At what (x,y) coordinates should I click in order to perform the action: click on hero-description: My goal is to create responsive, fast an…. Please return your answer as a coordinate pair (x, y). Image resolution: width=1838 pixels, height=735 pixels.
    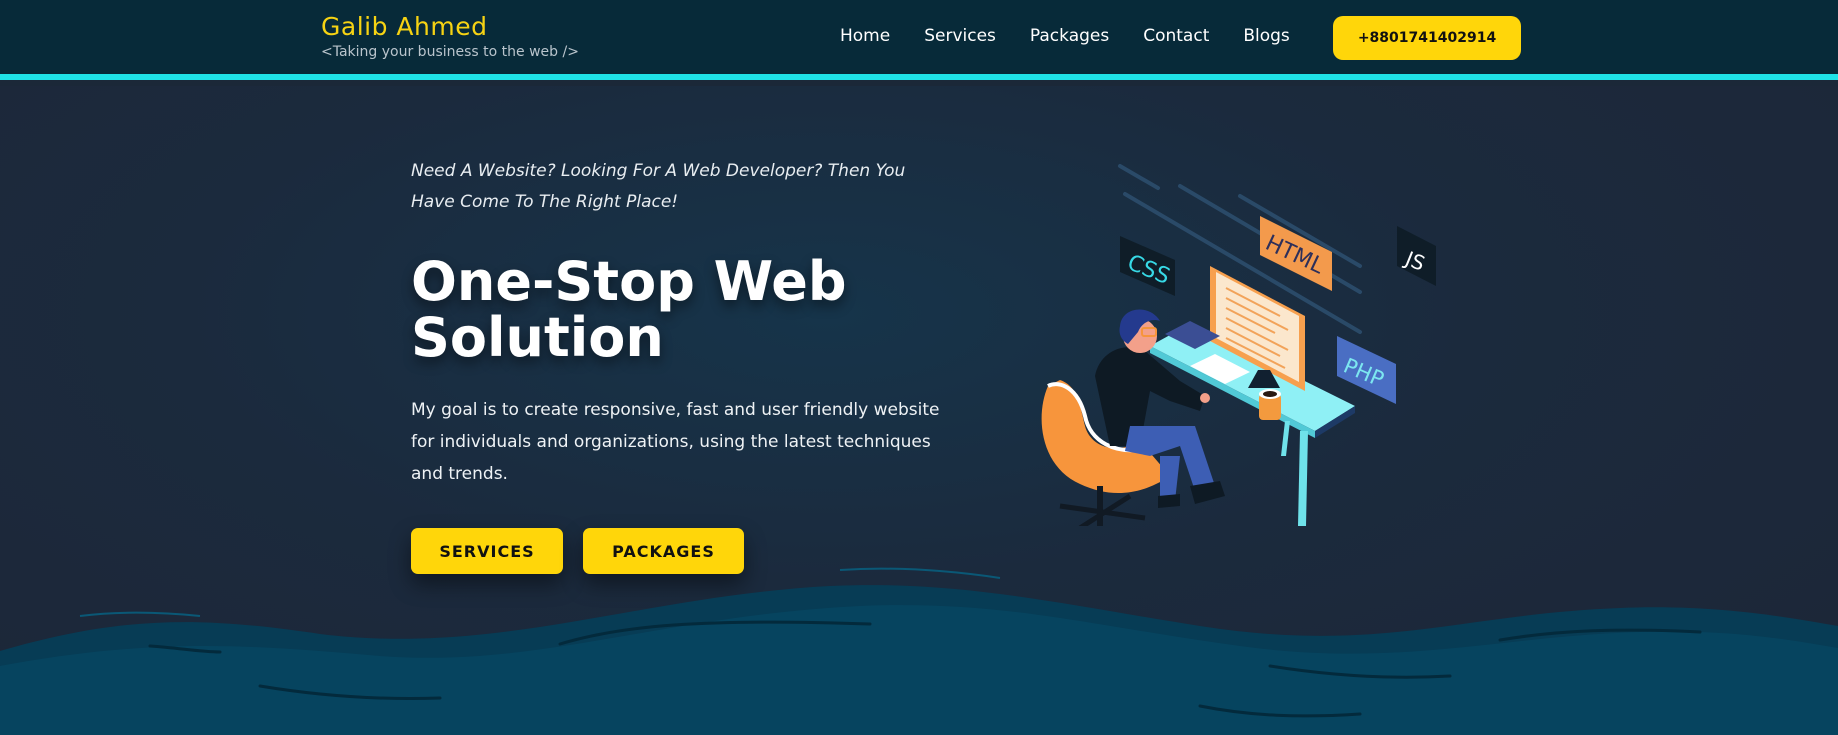
    Looking at the image, I should click on (675, 442).